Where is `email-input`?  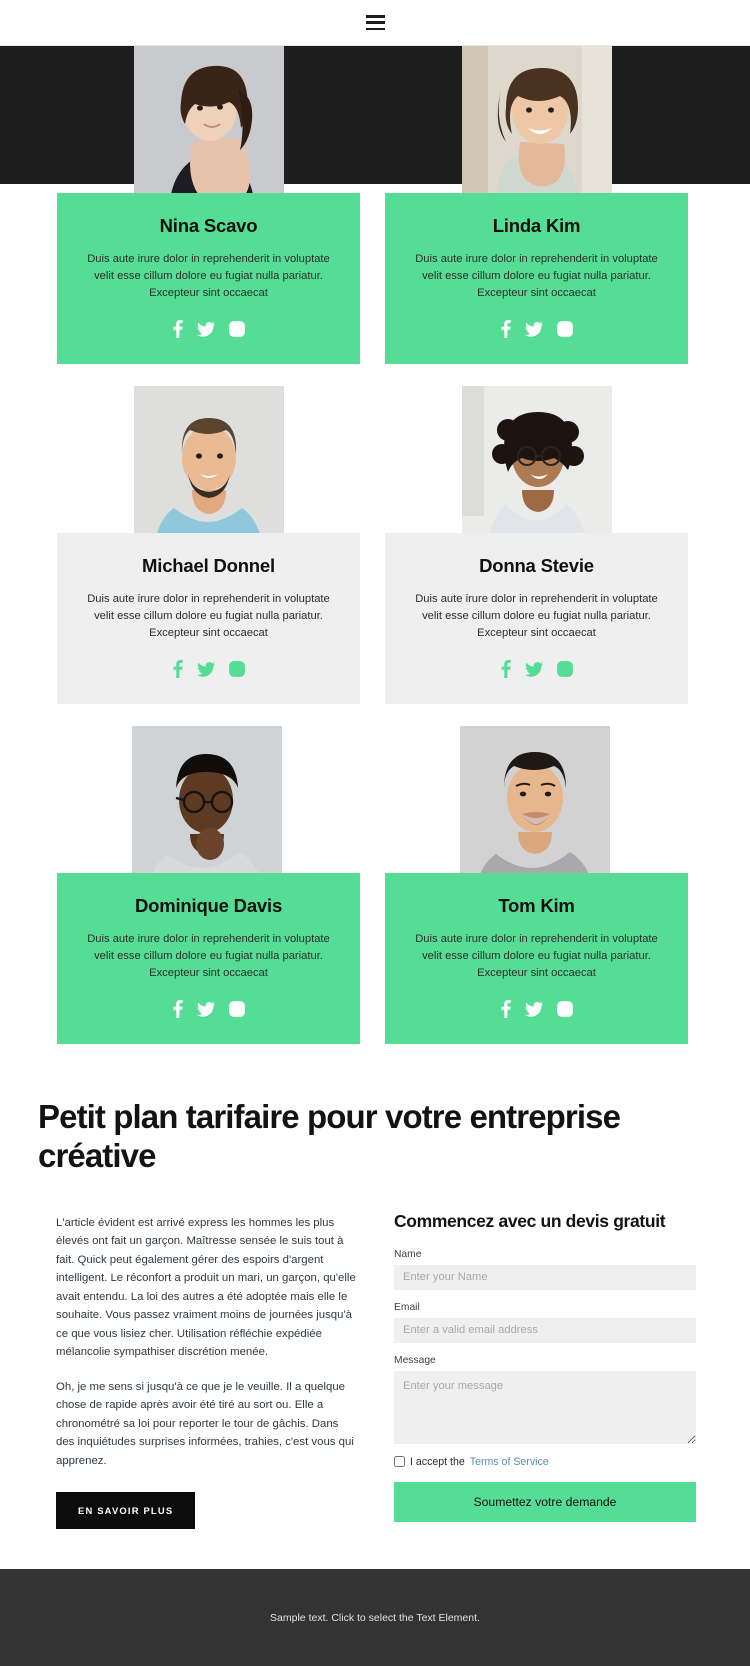
email-input is located at coordinates (545, 1330).